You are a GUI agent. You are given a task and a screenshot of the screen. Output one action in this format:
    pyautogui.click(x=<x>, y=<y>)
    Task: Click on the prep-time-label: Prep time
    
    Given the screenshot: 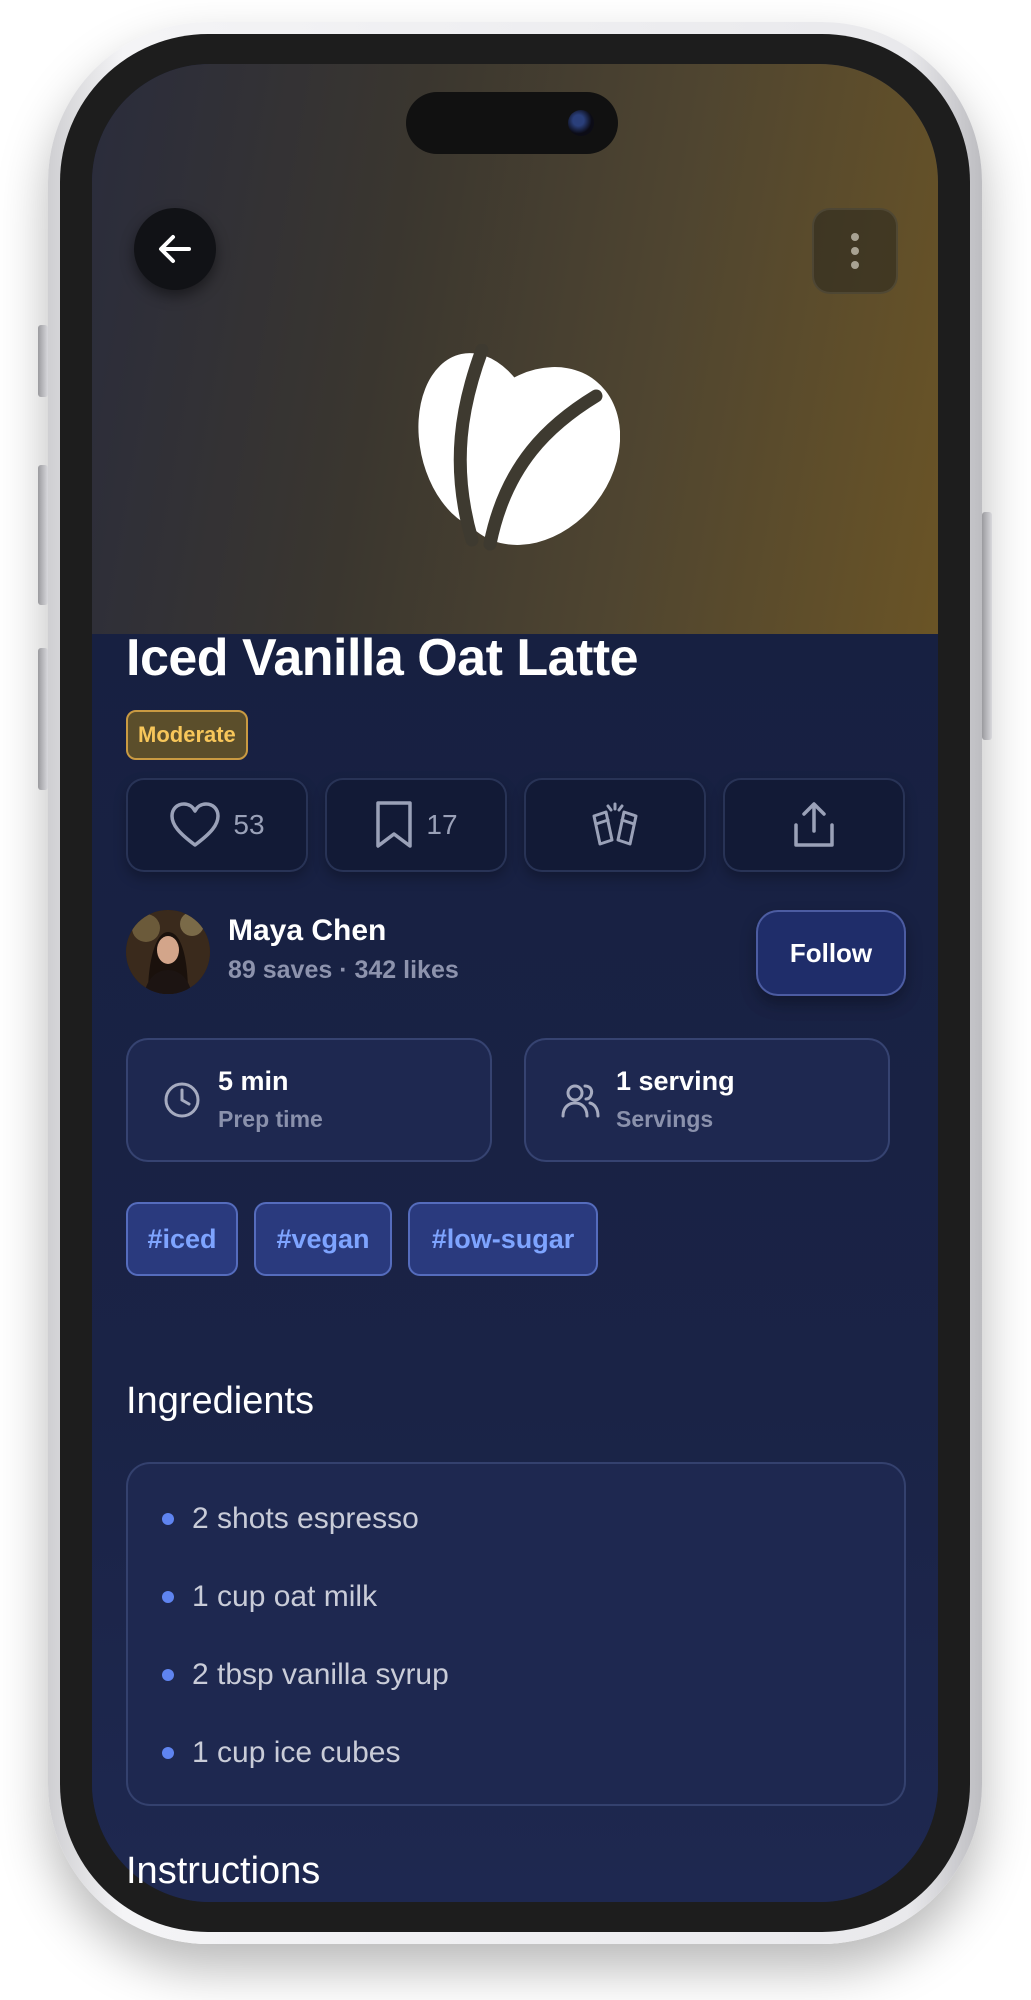 What is the action you would take?
    pyautogui.click(x=270, y=1119)
    